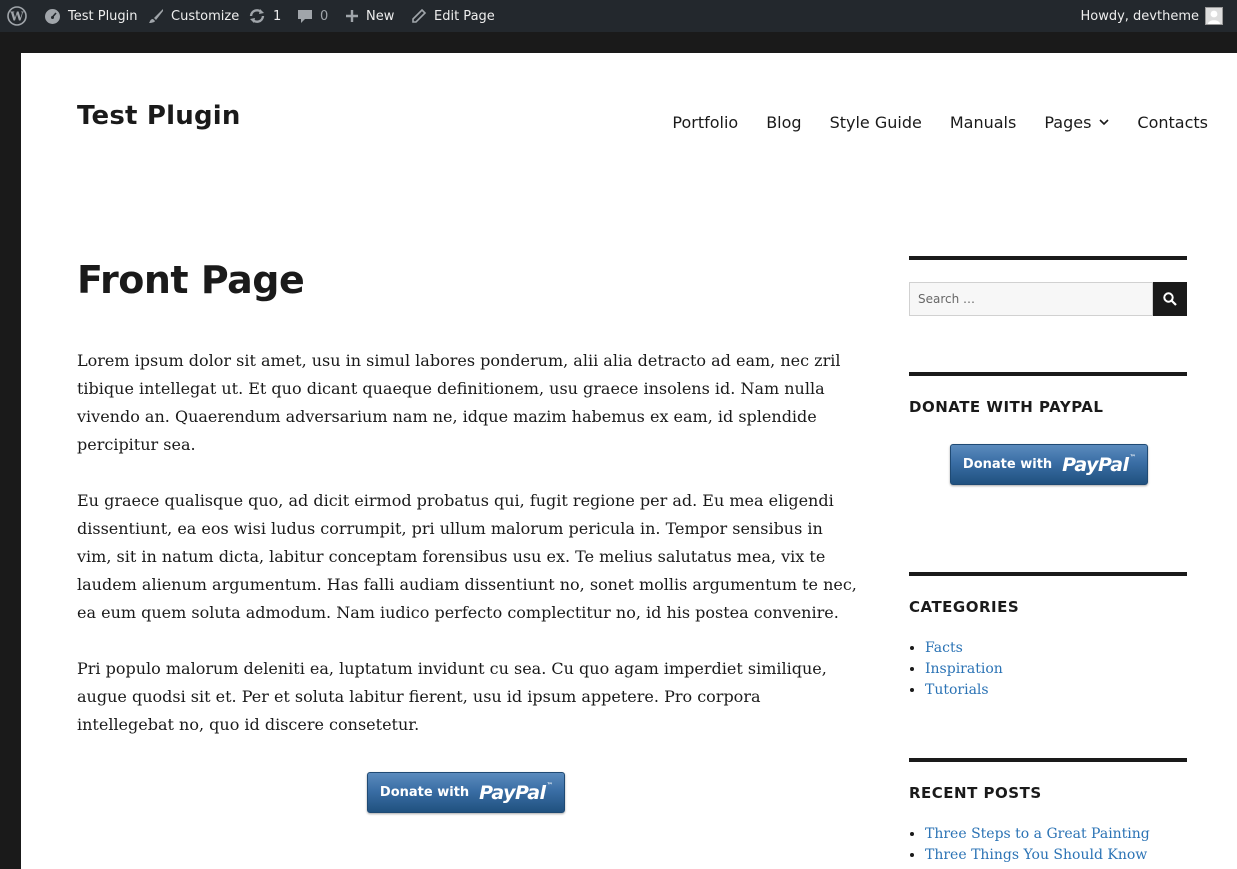 The width and height of the screenshot is (1237, 869). Describe the element at coordinates (983, 122) in the screenshot. I see `nav-item-manuals: Manuals` at that location.